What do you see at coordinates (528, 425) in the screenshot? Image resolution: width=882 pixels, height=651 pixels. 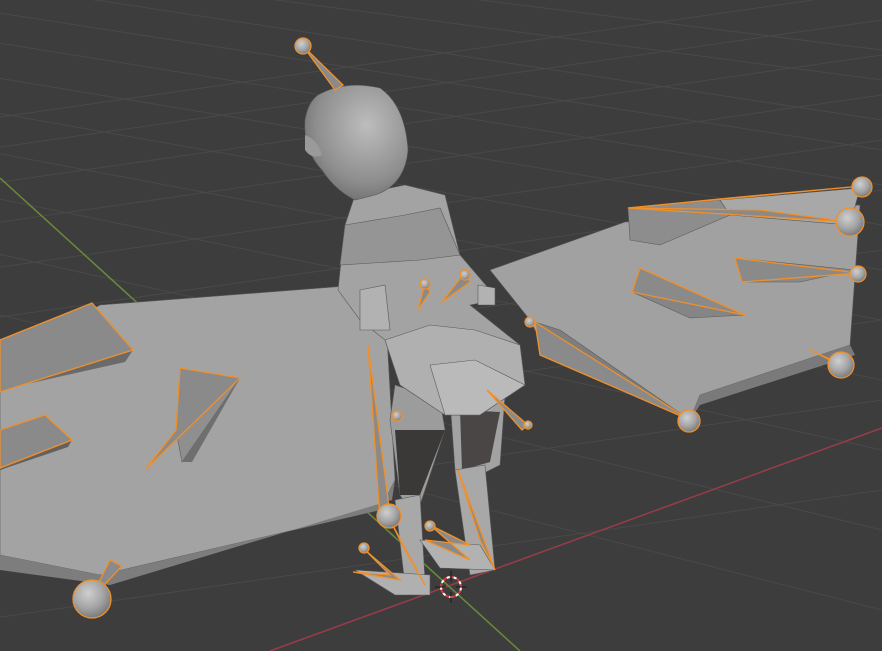 I see `joint-tail` at bounding box center [528, 425].